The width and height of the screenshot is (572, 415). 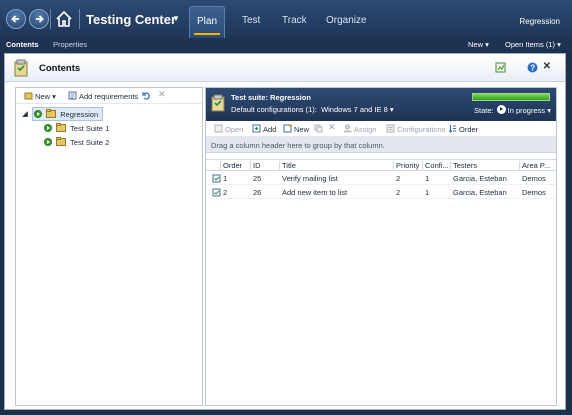 What do you see at coordinates (131, 19) in the screenshot?
I see `app-title: Testing Center` at bounding box center [131, 19].